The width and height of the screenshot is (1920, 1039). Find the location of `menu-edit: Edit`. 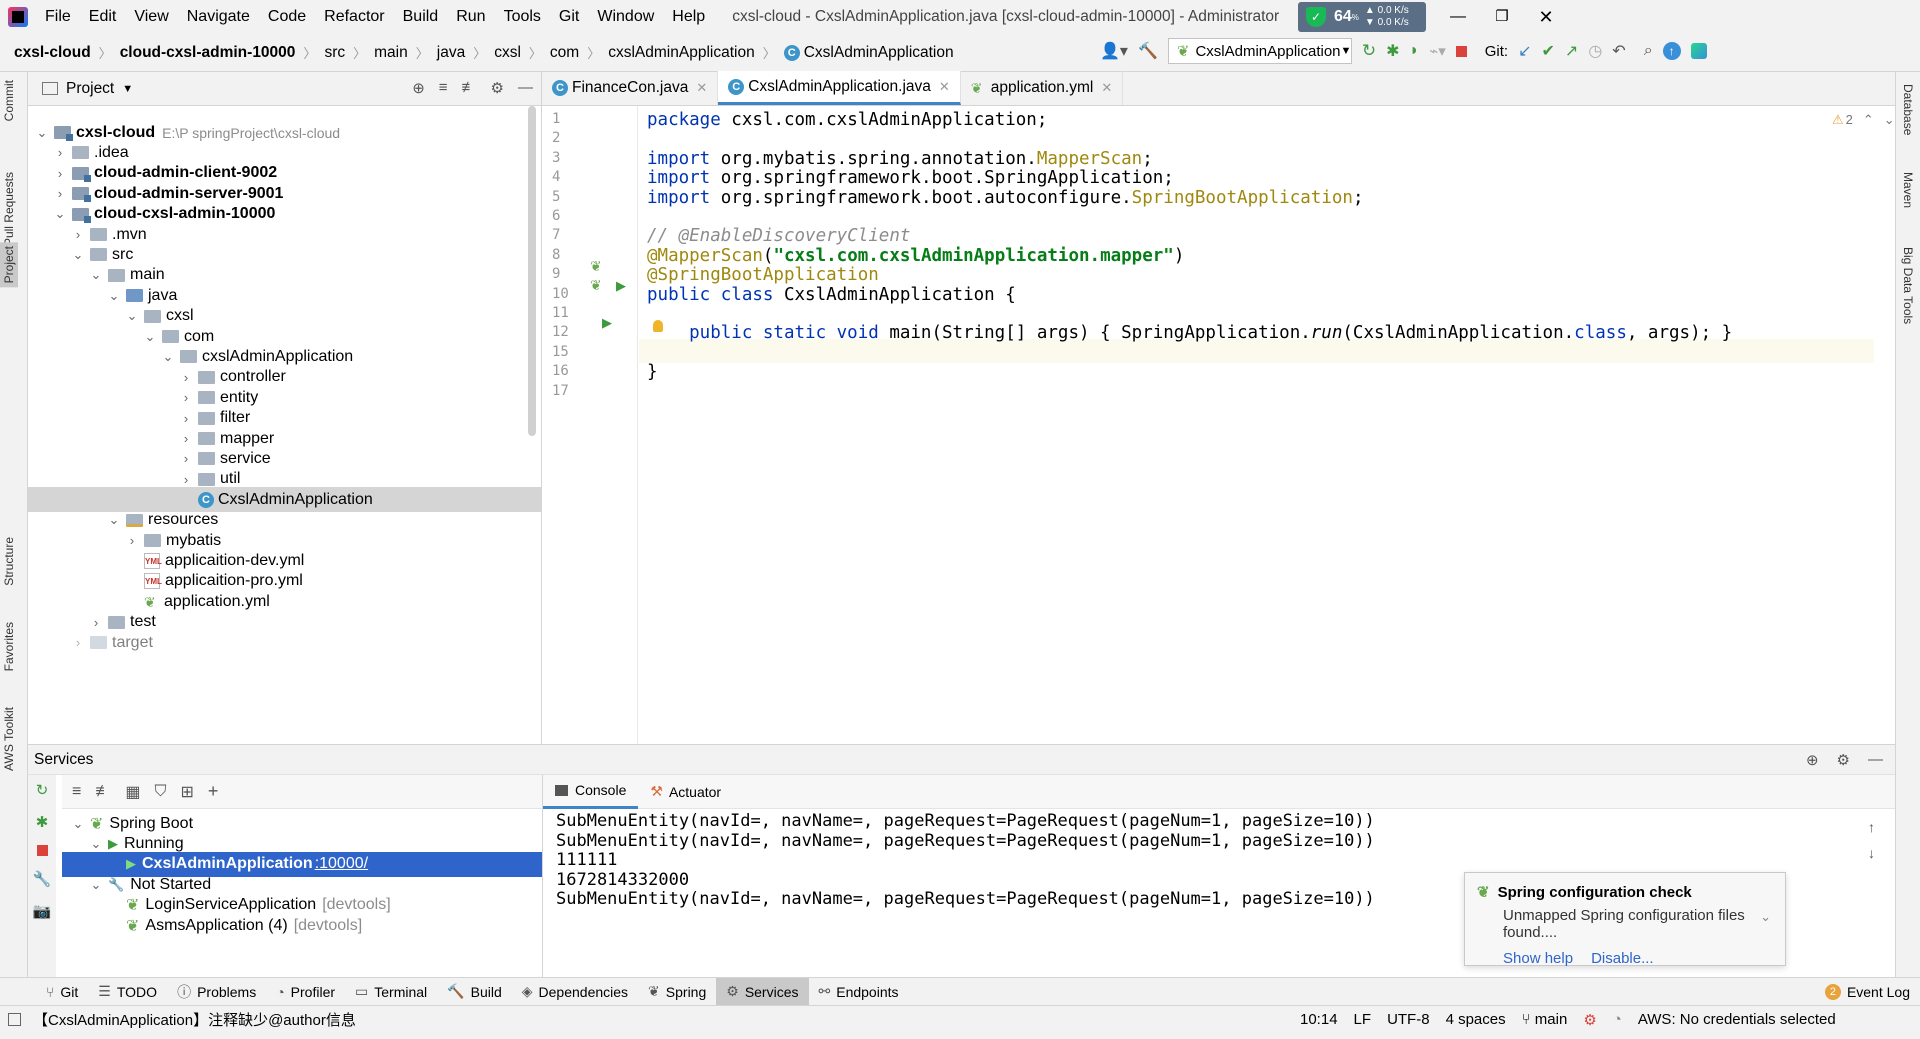

menu-edit: Edit is located at coordinates (103, 17).